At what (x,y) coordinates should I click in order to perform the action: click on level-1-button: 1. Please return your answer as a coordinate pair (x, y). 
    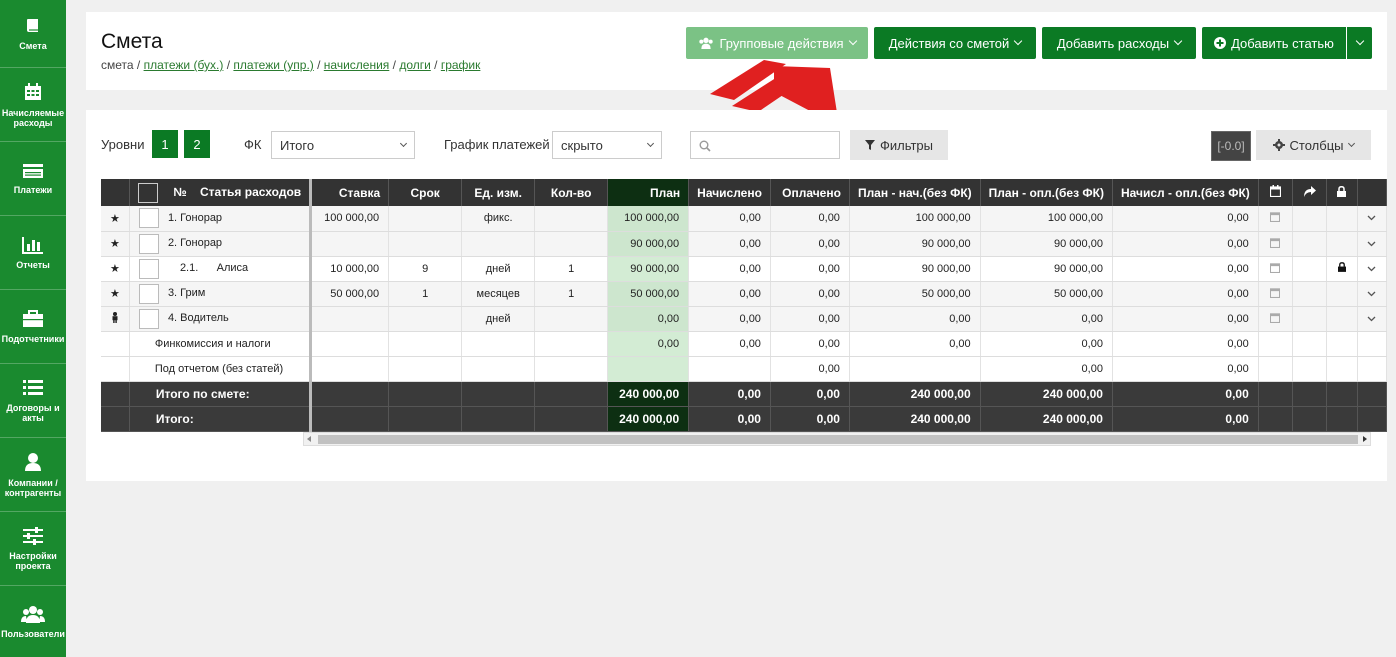
    Looking at the image, I should click on (165, 144).